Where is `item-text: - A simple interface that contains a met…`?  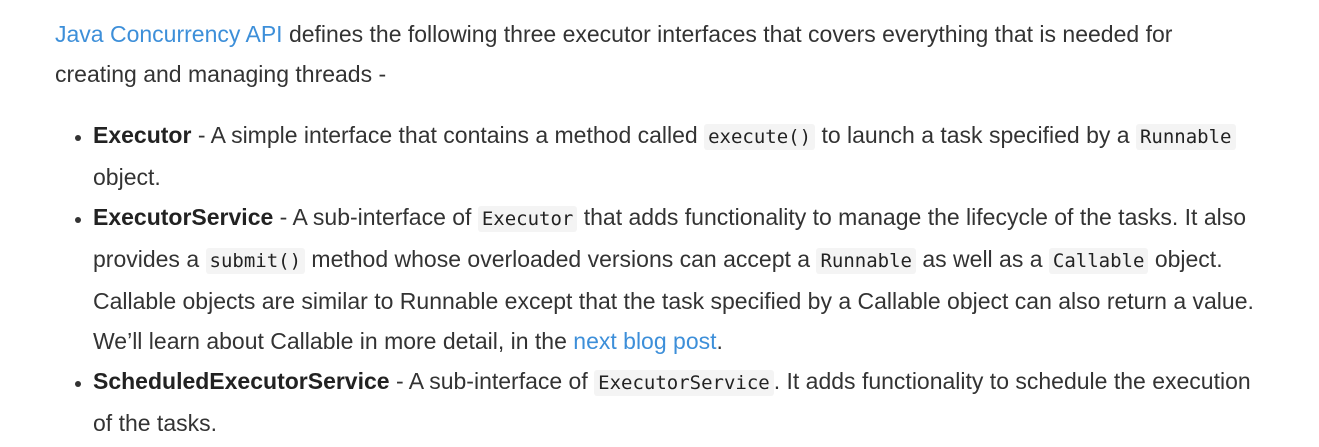
item-text: - A simple interface that contains a met… is located at coordinates (448, 135).